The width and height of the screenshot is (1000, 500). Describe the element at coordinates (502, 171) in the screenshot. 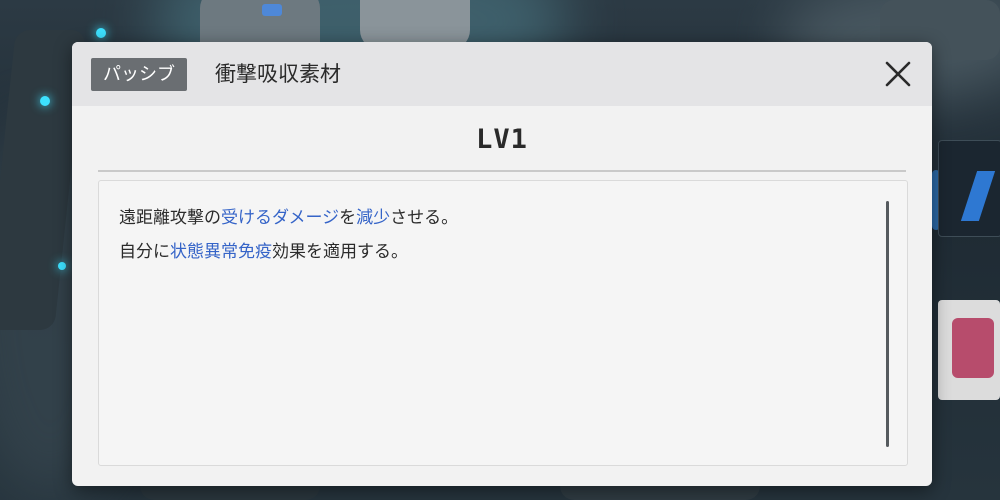

I see `divider` at that location.